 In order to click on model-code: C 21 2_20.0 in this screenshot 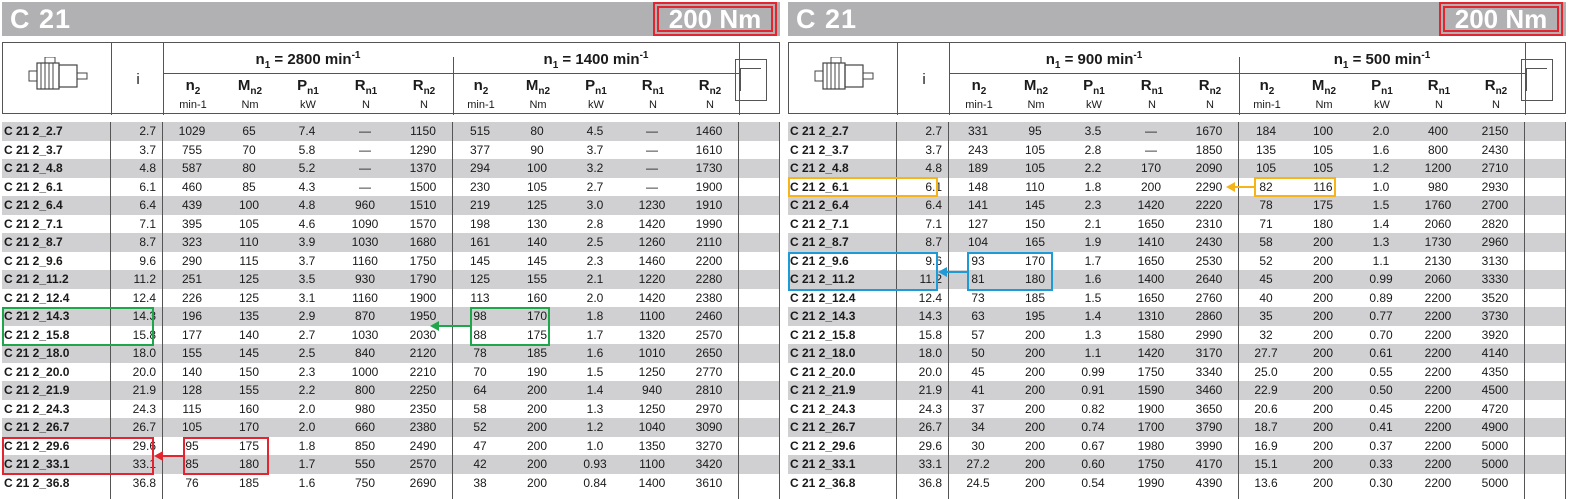, I will do `click(37, 371)`.